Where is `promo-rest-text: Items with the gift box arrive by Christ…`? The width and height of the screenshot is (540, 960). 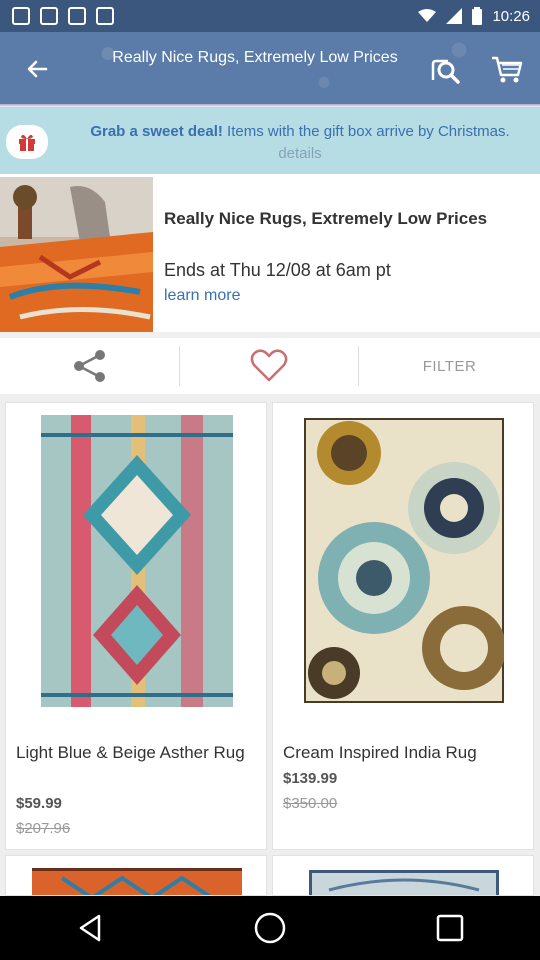 promo-rest-text: Items with the gift box arrive by Christ… is located at coordinates (366, 131).